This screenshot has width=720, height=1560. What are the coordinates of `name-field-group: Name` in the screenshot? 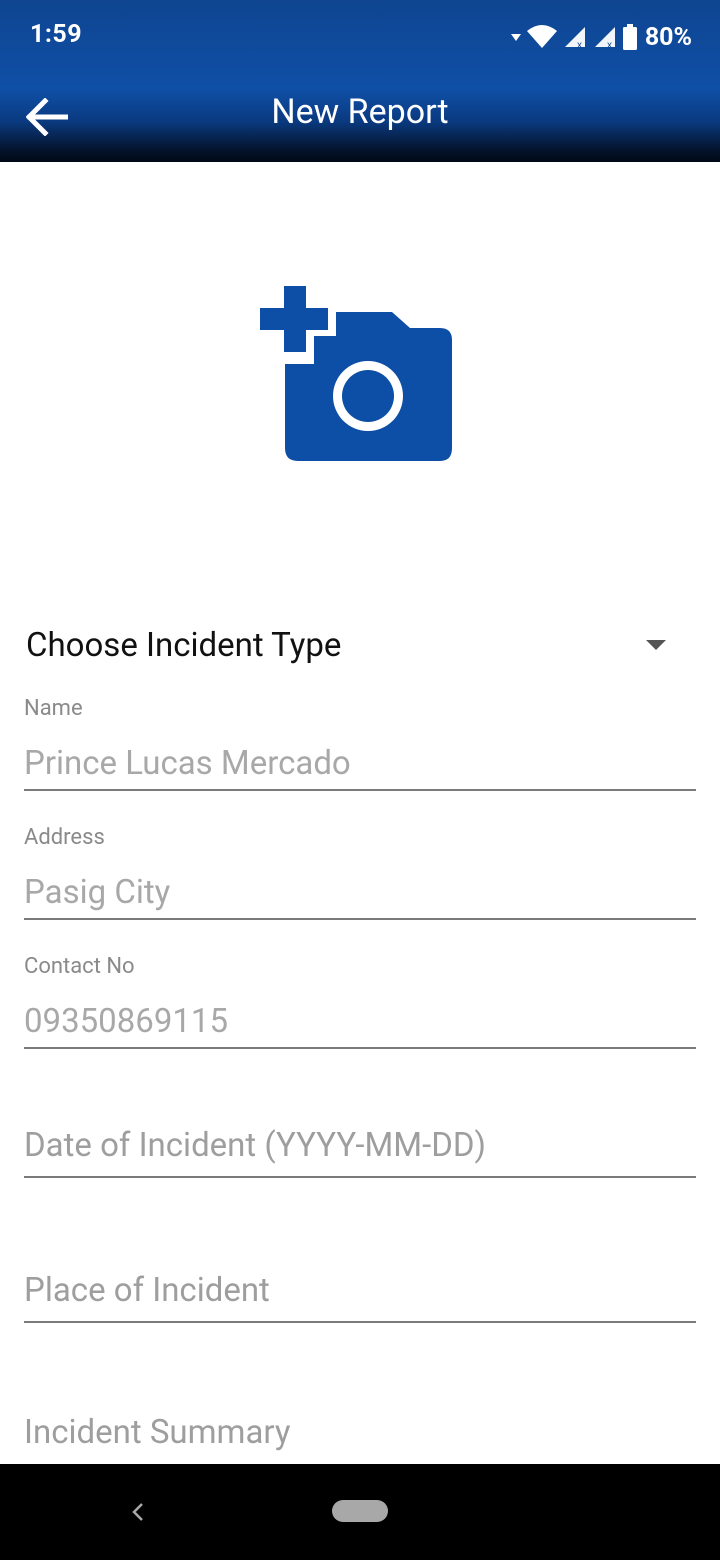 It's located at (360, 744).